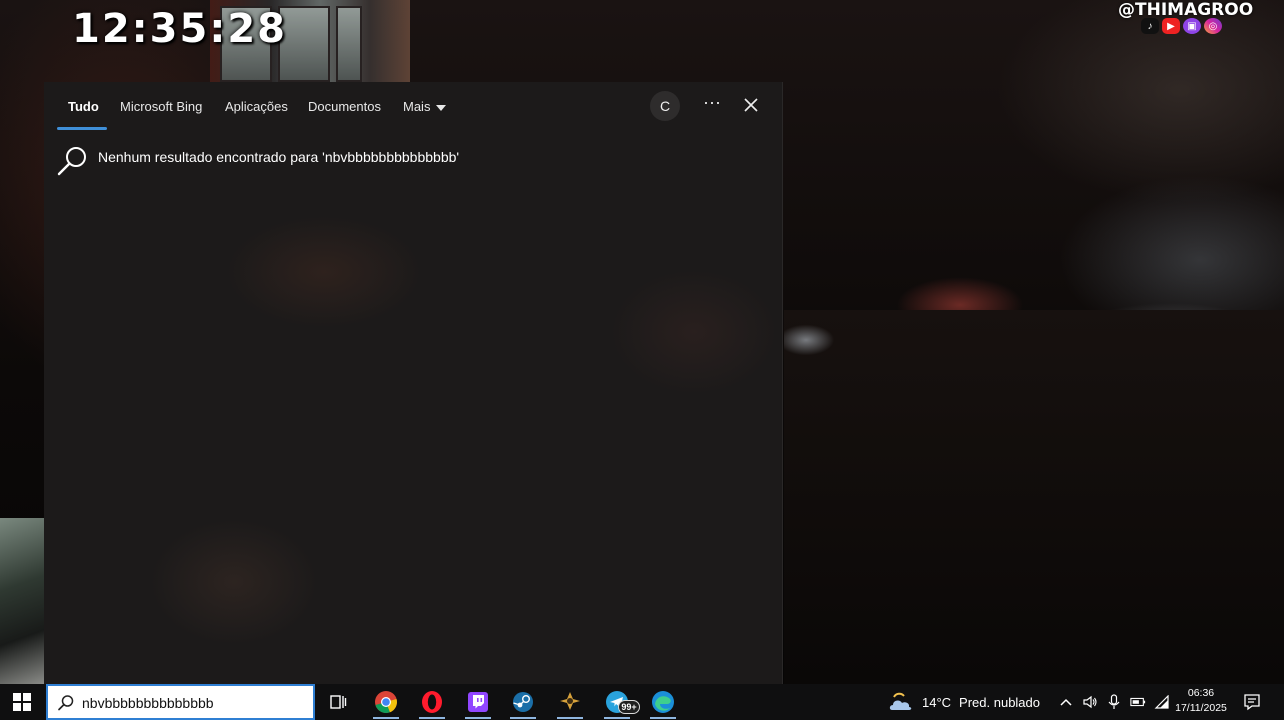  Describe the element at coordinates (642, 702) in the screenshot. I see `taskbar: 99+ 14°C Pred. nublado` at that location.